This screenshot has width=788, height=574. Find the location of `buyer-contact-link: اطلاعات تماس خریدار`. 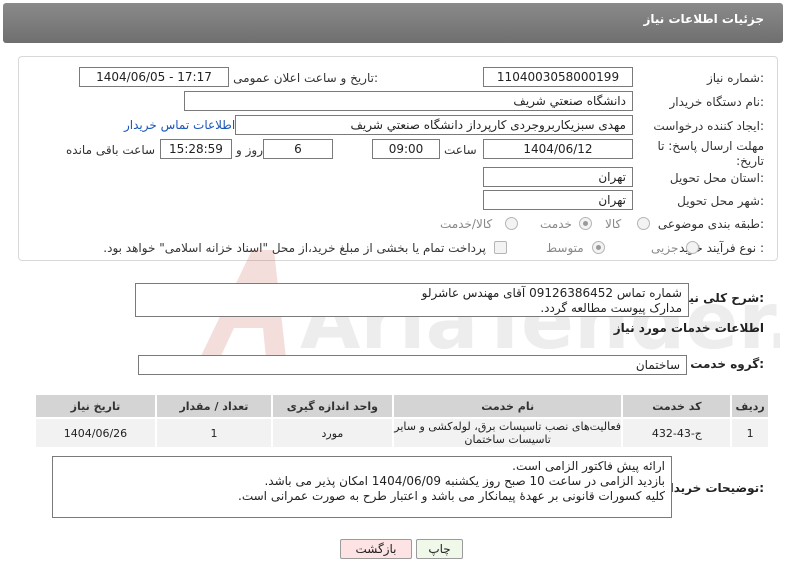

buyer-contact-link: اطلاعات تماس خریدار is located at coordinates (179, 125).